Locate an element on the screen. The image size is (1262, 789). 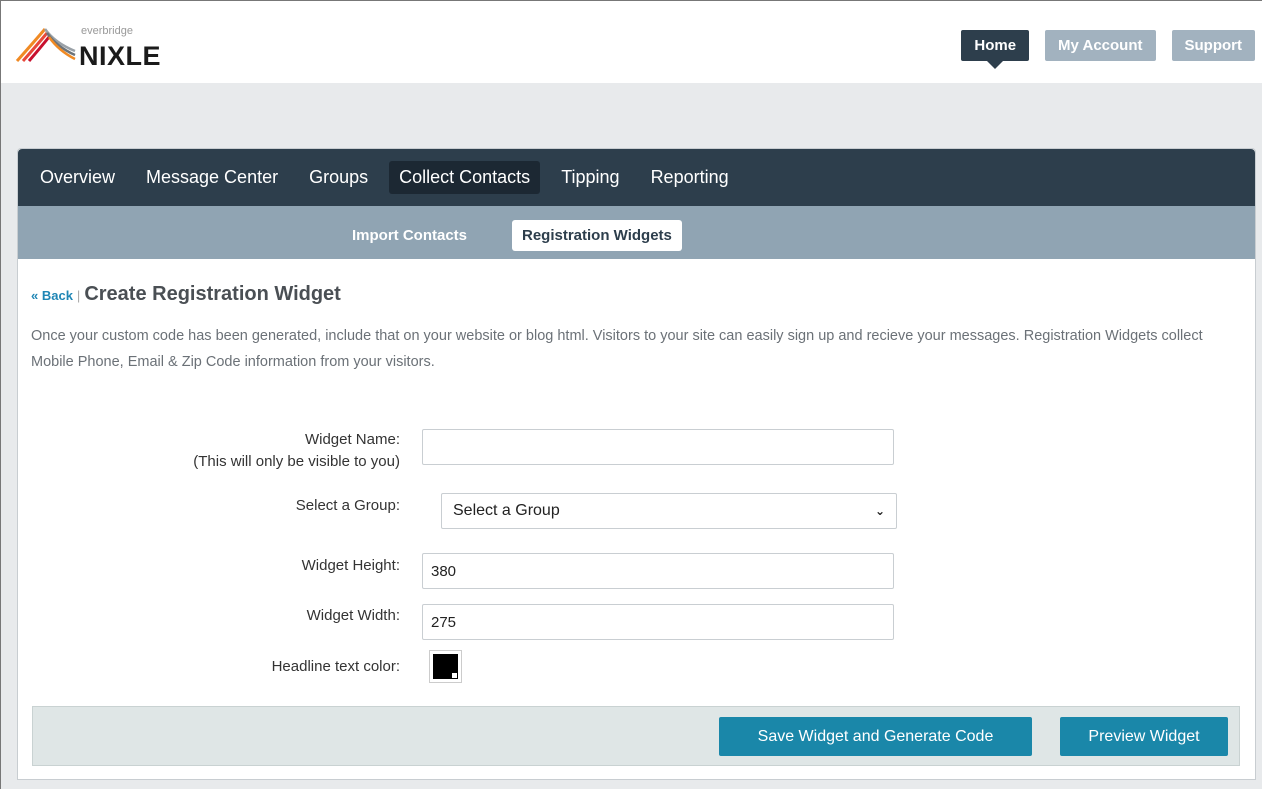
top-nav-support: Support is located at coordinates (1213, 45).